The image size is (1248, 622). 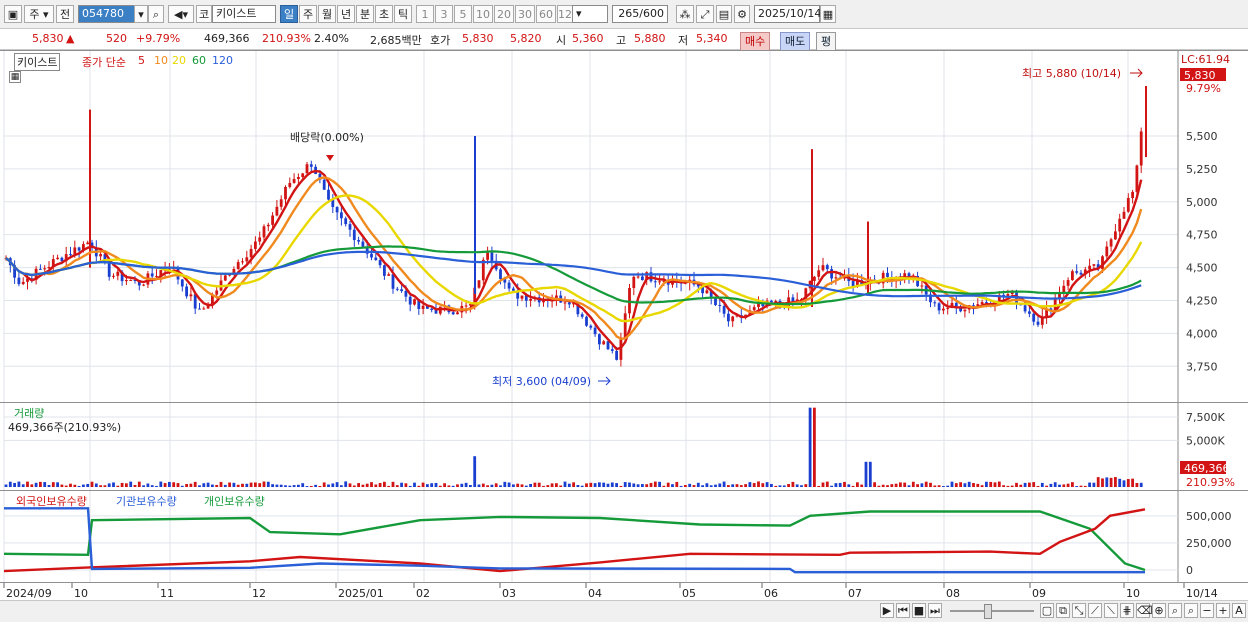 I want to click on period-tab-5: 초, so click(x=384, y=14).